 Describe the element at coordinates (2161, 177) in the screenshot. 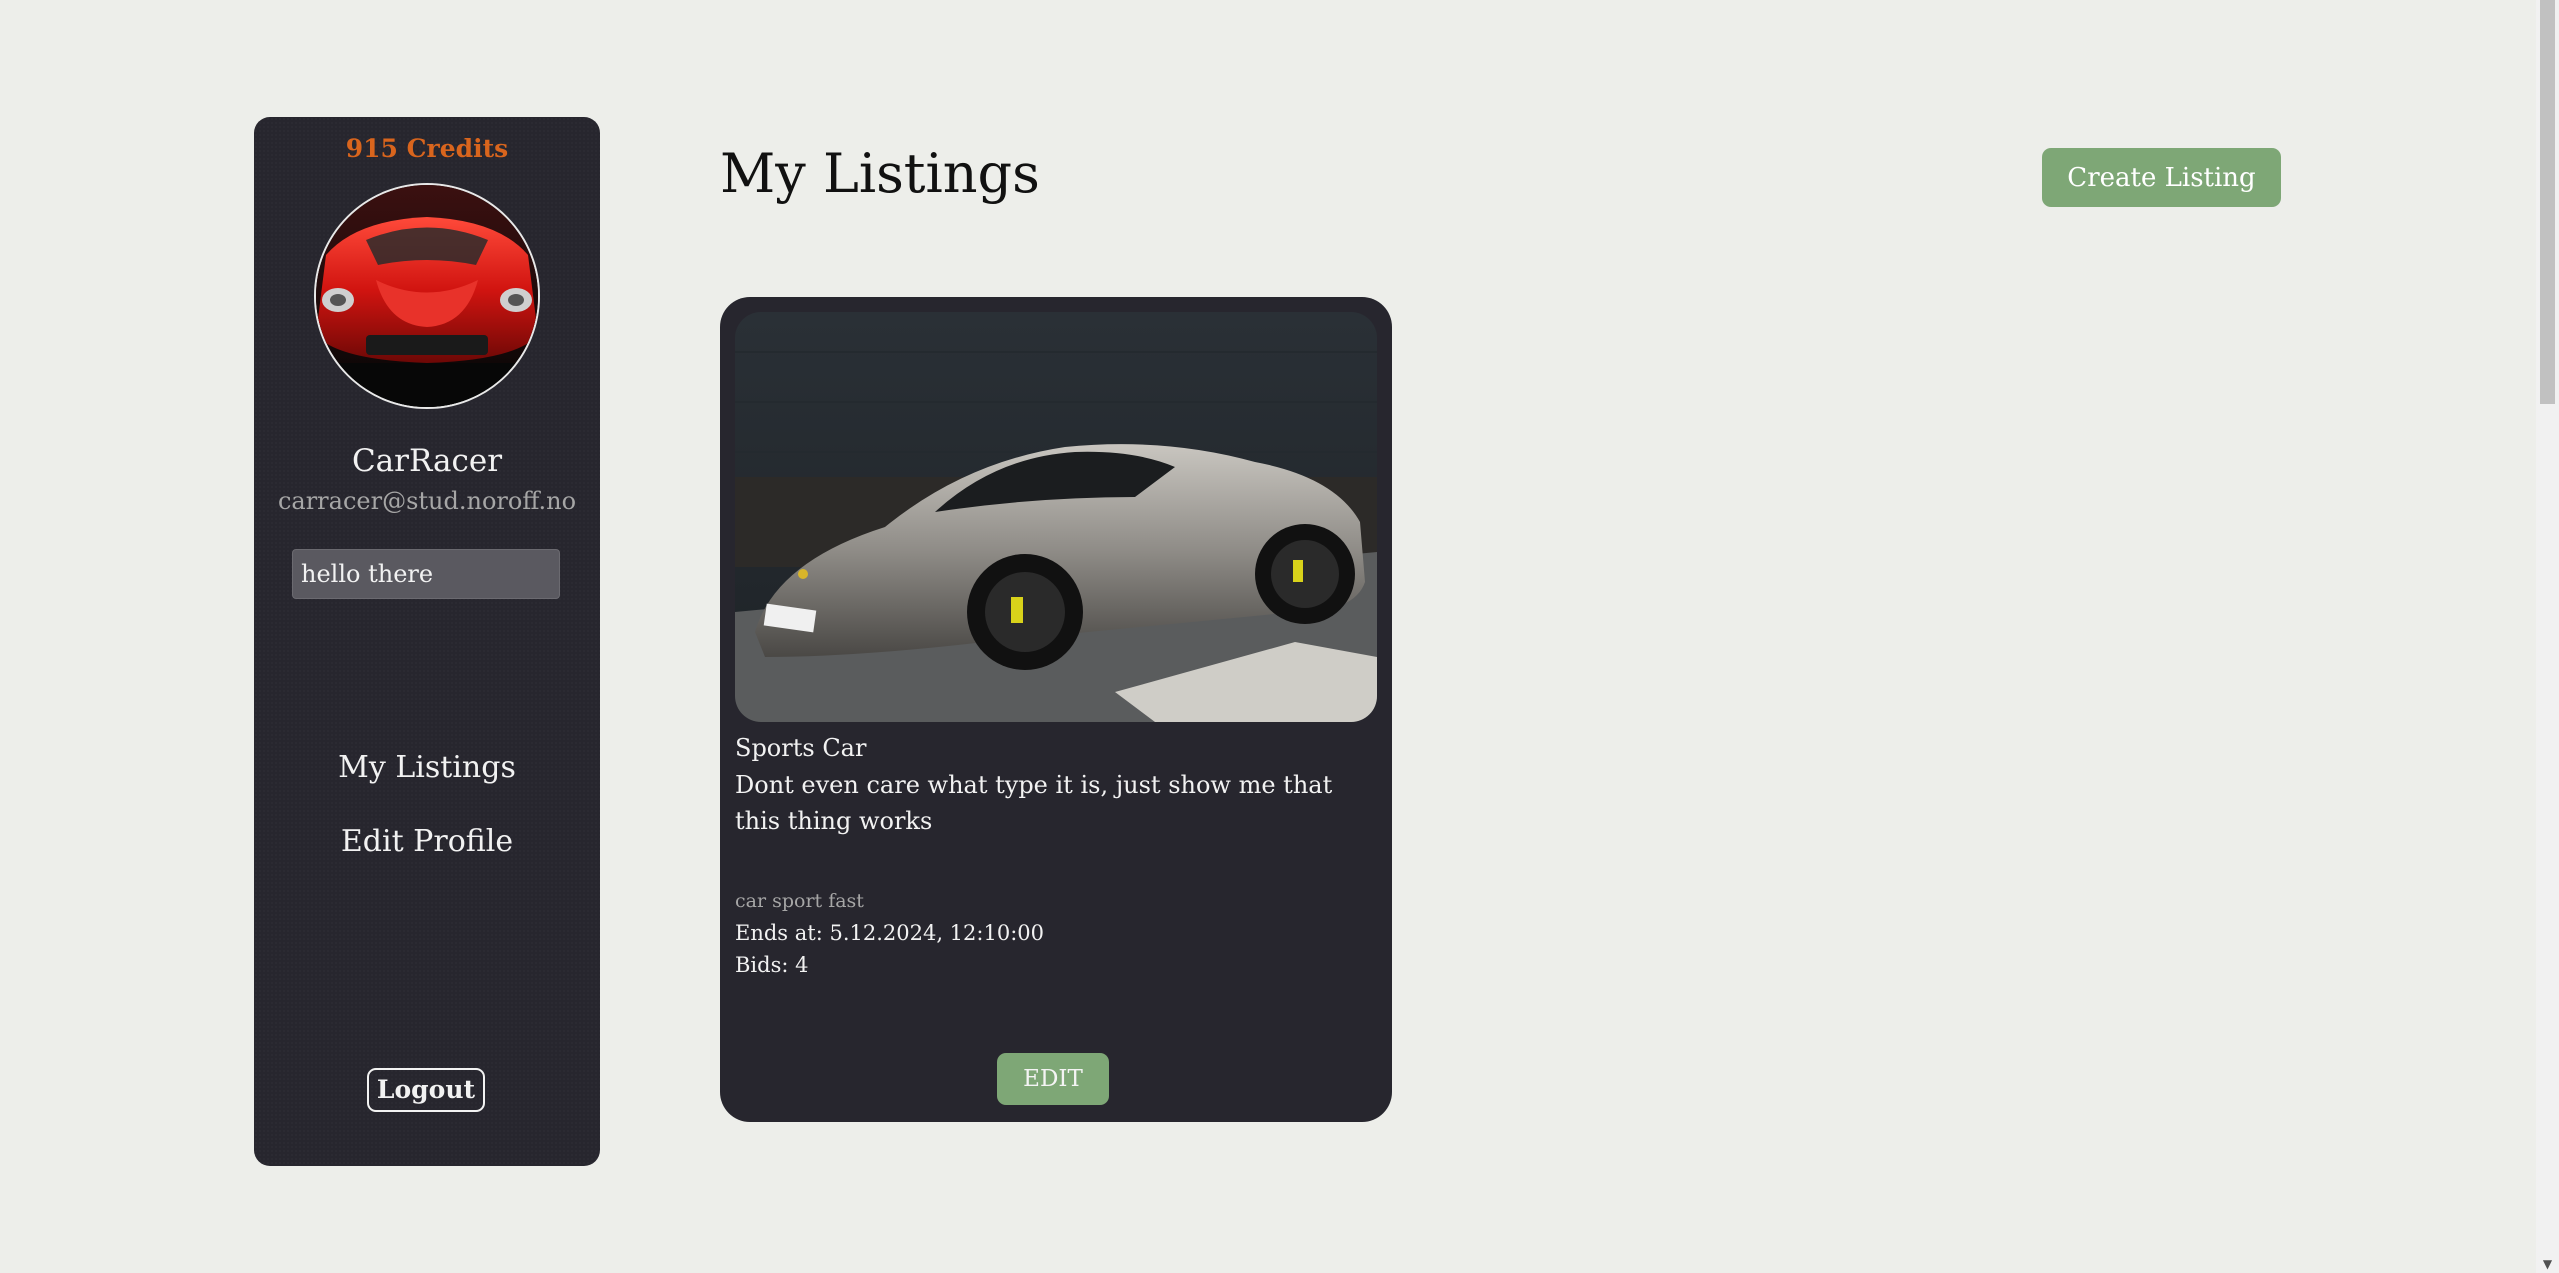

I see `create-listing-button: Create Listing` at that location.